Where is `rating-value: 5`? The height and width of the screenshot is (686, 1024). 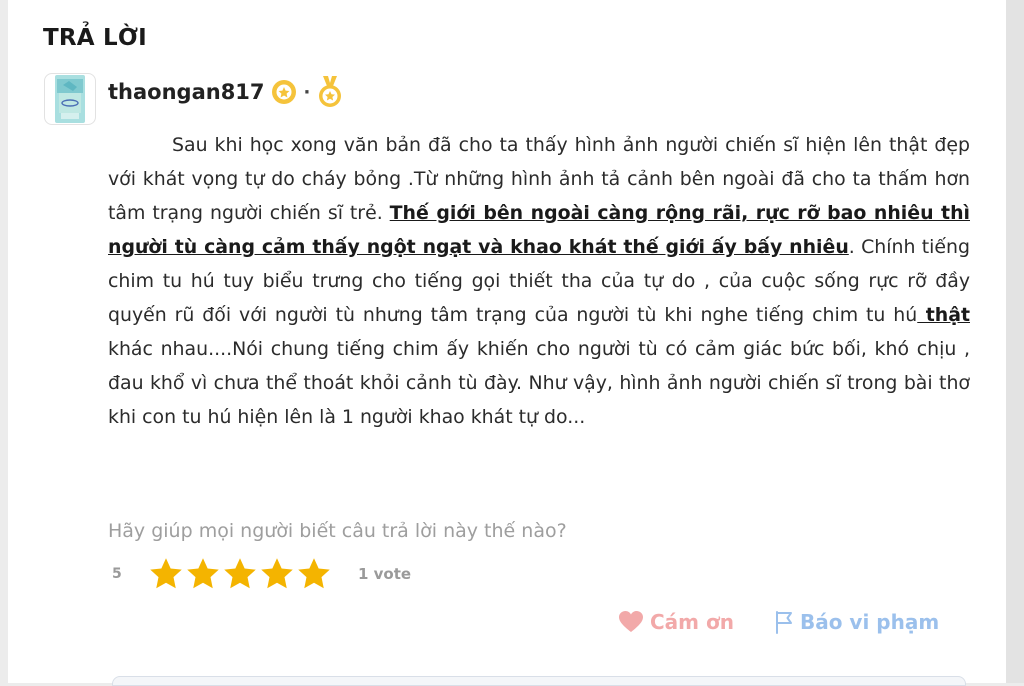
rating-value: 5 is located at coordinates (117, 574).